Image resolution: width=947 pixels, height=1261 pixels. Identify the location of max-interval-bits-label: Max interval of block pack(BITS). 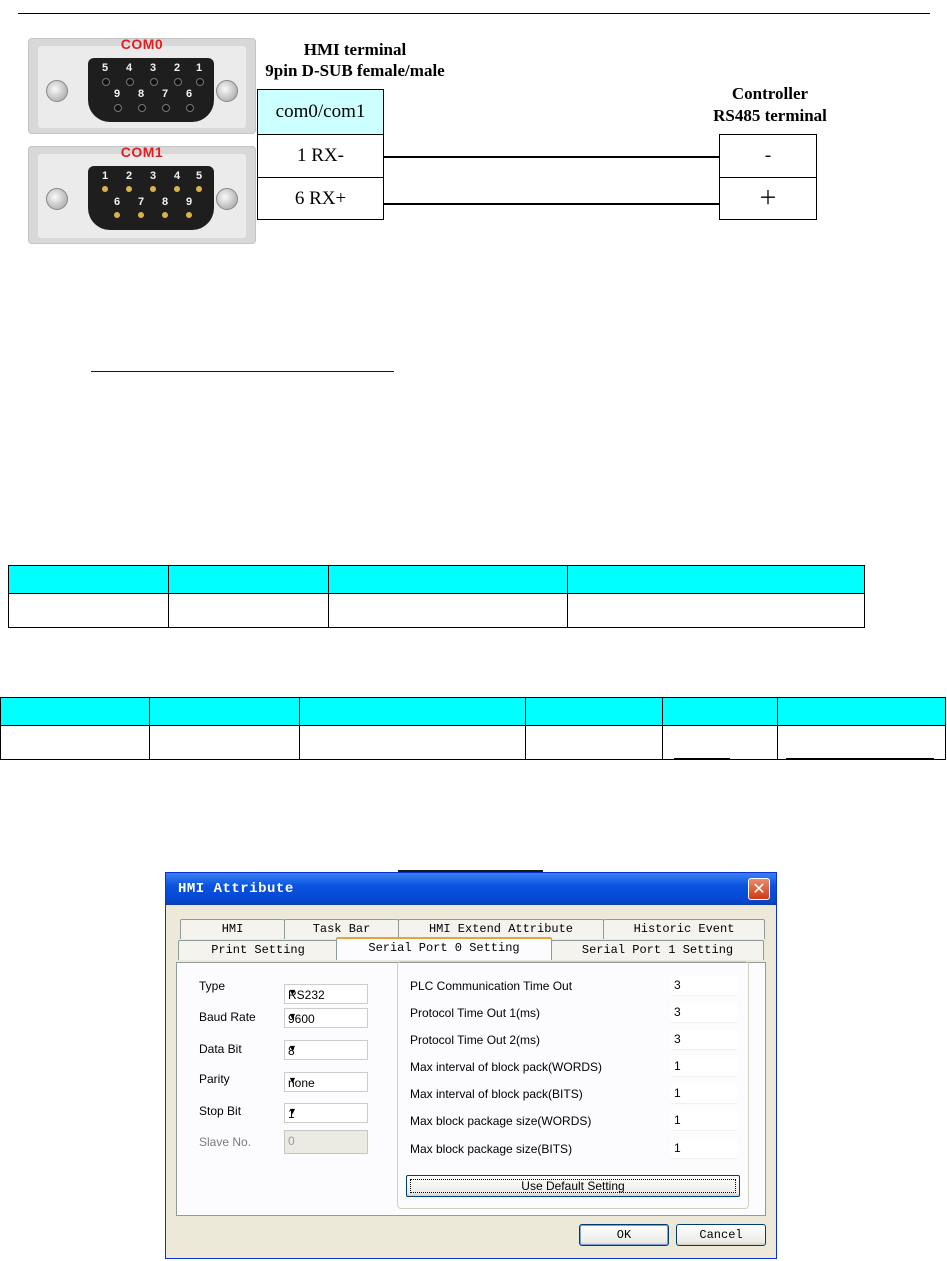
(496, 1094).